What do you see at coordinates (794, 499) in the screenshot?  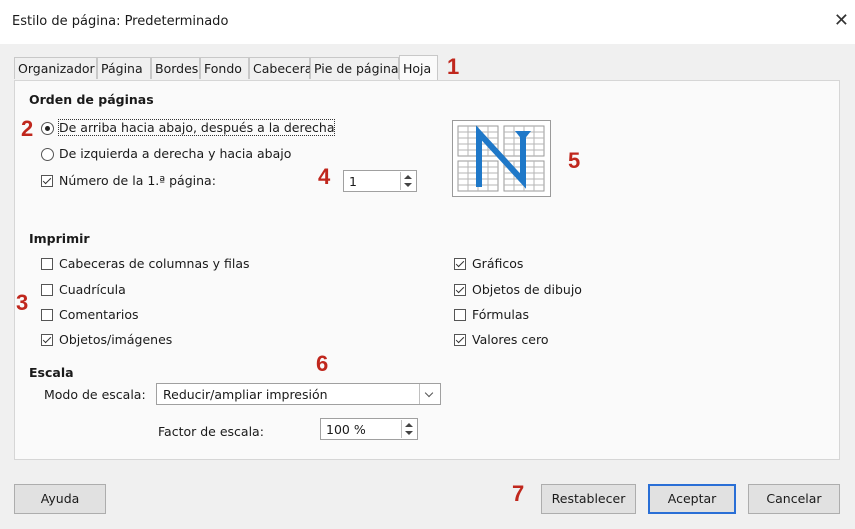 I see `cancel-button: Cancelar` at bounding box center [794, 499].